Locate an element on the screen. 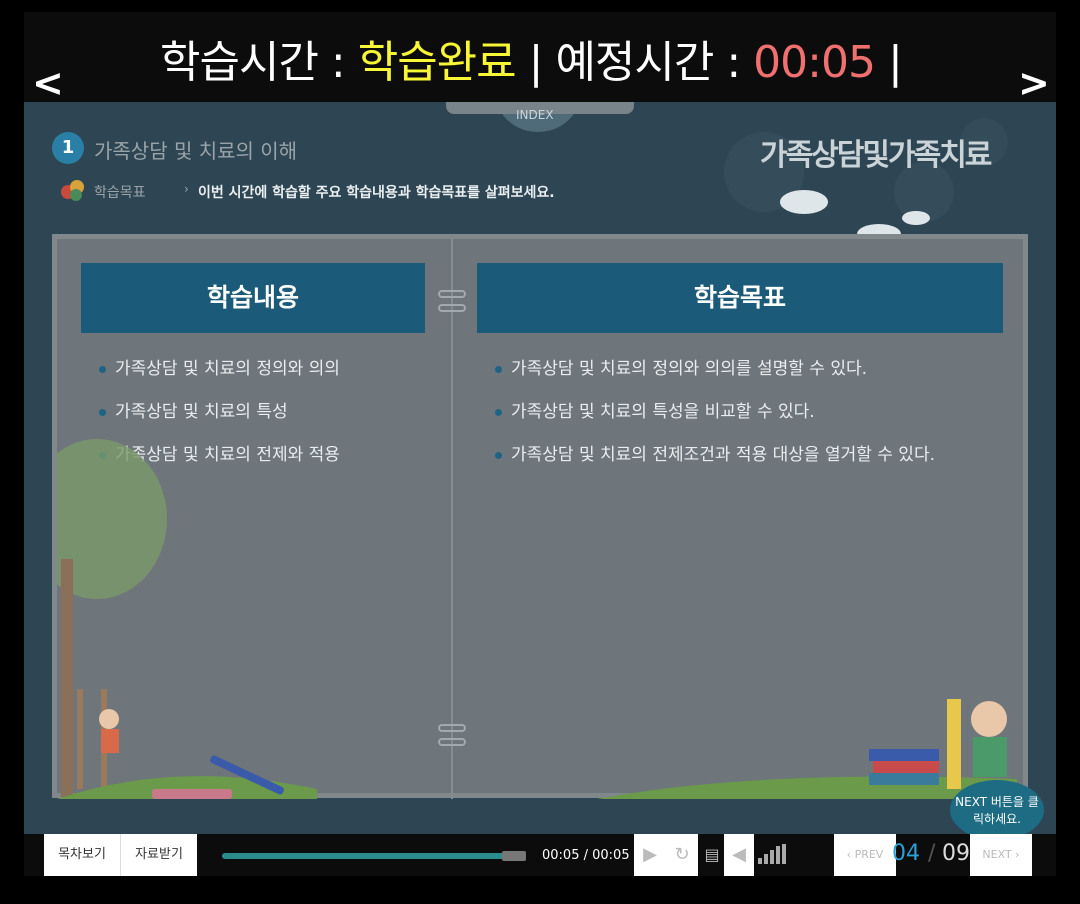 The image size is (1080, 904). course-logo: 가족상담및가족치료 is located at coordinates (876, 155).